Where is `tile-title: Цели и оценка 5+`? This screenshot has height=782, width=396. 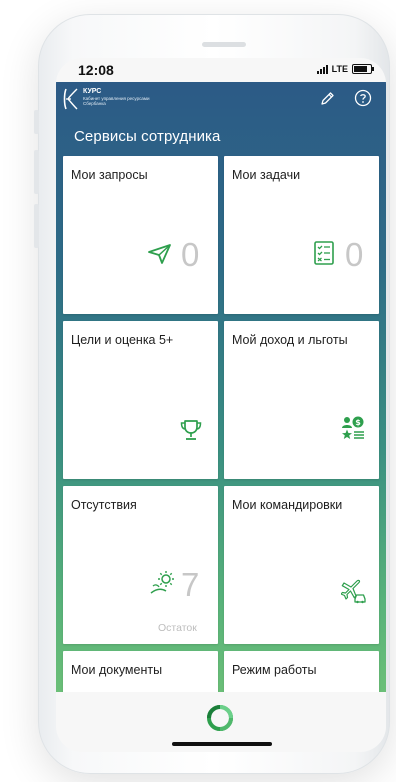 tile-title: Цели и оценка 5+ is located at coordinates (122, 340).